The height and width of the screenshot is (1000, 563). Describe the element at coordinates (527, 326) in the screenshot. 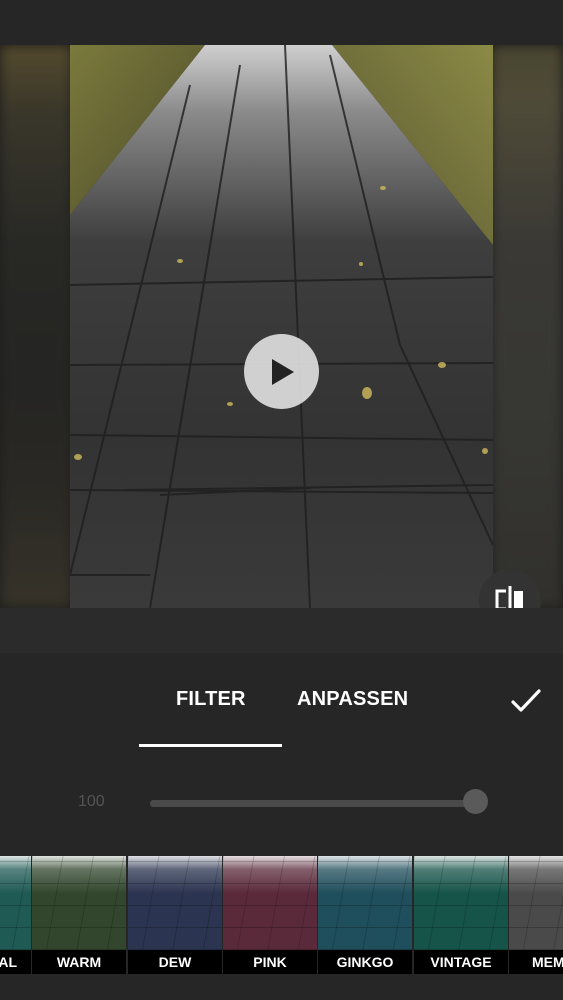

I see `blurred-background-right` at that location.